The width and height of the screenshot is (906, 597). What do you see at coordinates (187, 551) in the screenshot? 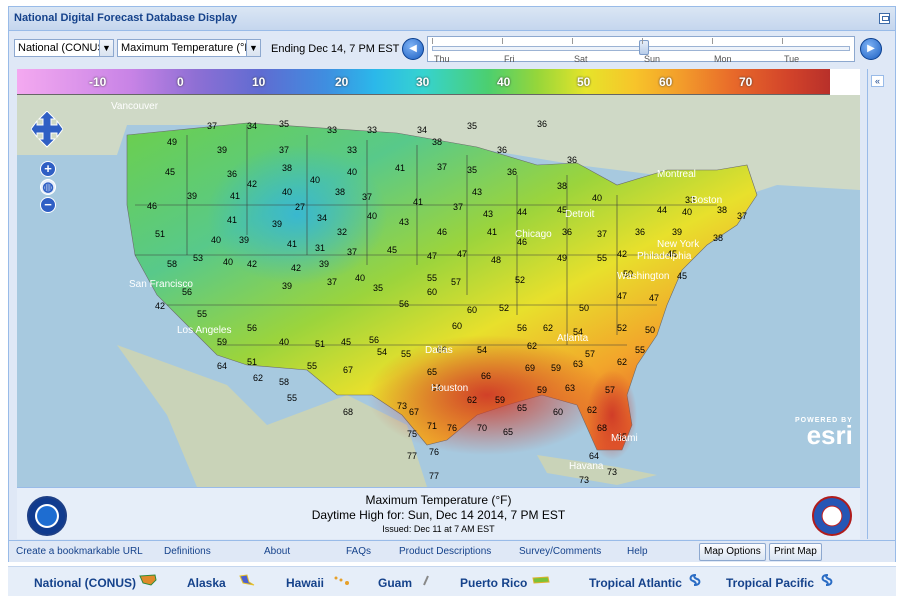
I see `definitions-link: Definitions` at bounding box center [187, 551].